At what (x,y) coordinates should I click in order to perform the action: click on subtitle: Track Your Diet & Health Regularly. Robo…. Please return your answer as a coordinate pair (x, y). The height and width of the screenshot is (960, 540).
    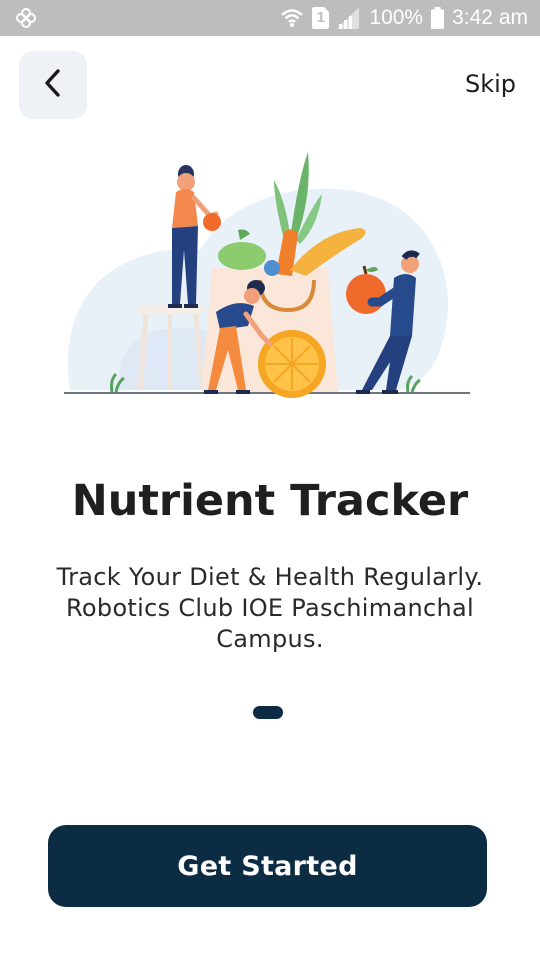
    Looking at the image, I should click on (270, 608).